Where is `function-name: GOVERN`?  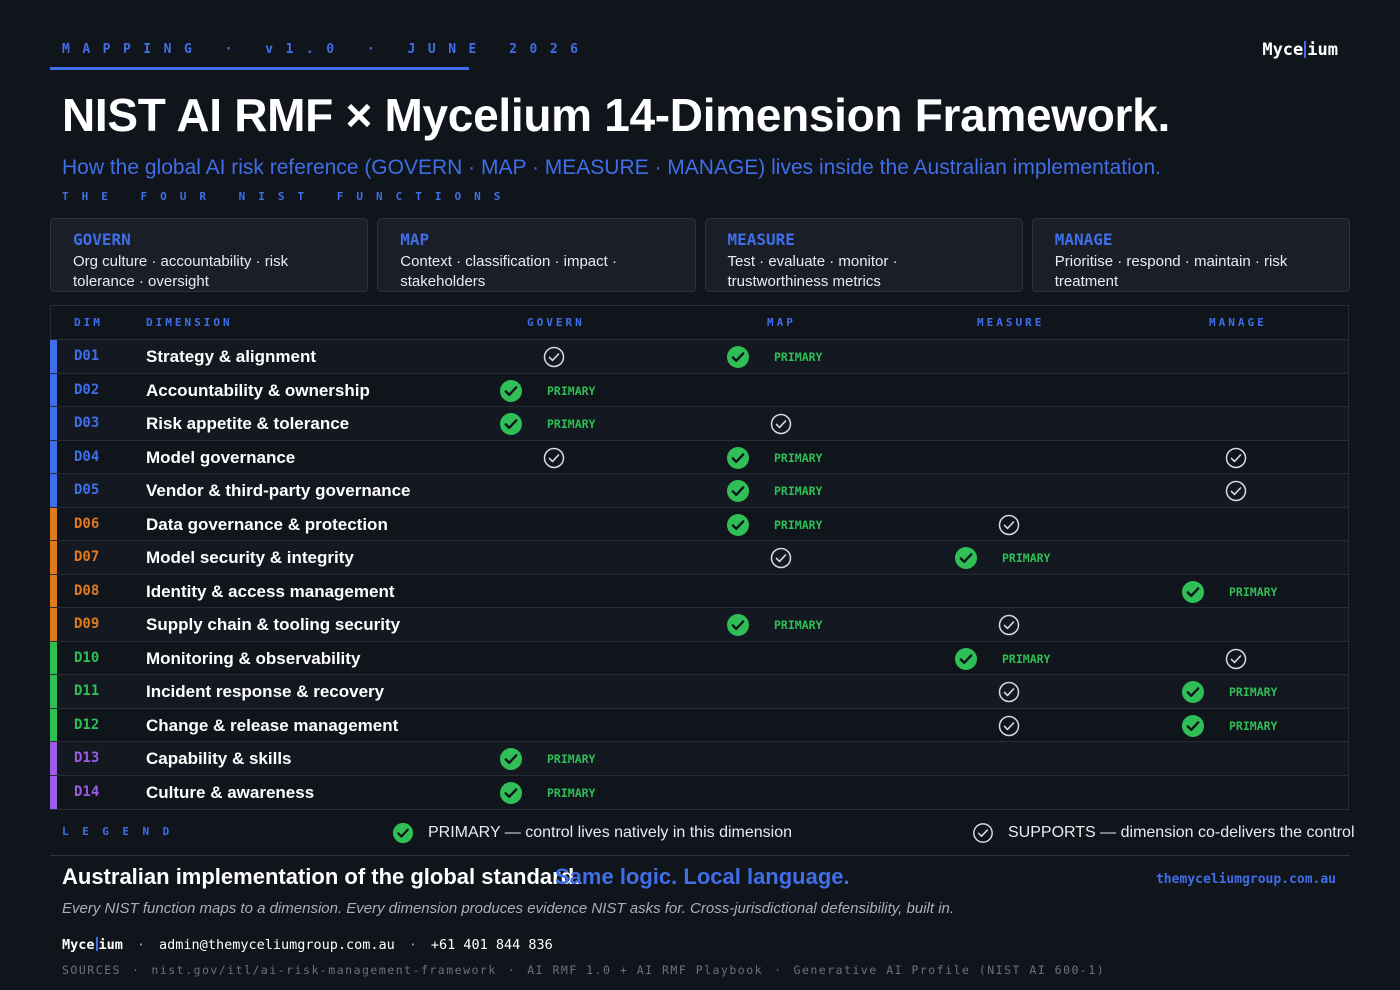 function-name: GOVERN is located at coordinates (102, 239).